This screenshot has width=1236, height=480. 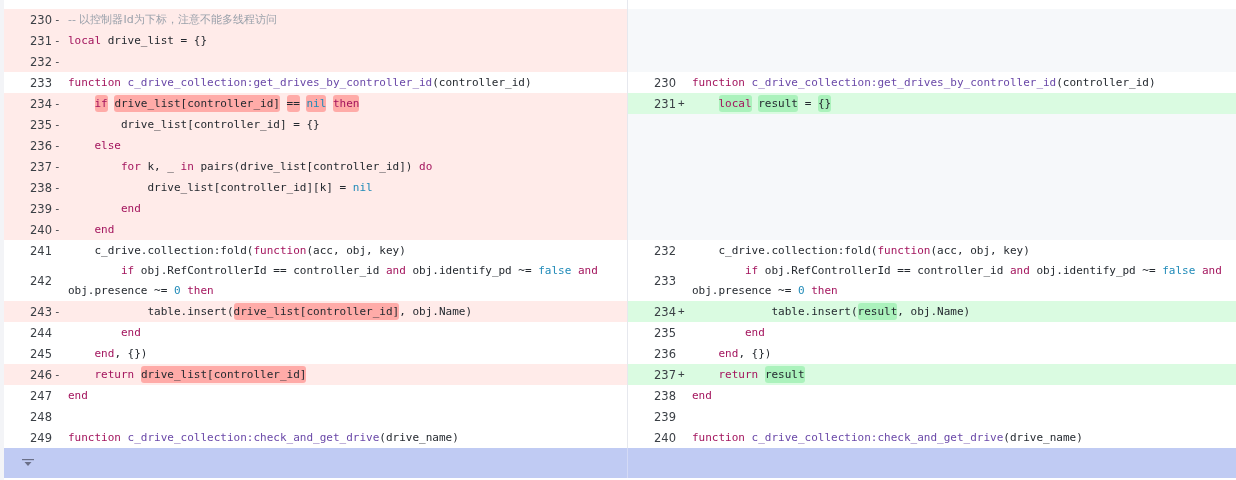 I want to click on line-number: 244, so click(x=40, y=332).